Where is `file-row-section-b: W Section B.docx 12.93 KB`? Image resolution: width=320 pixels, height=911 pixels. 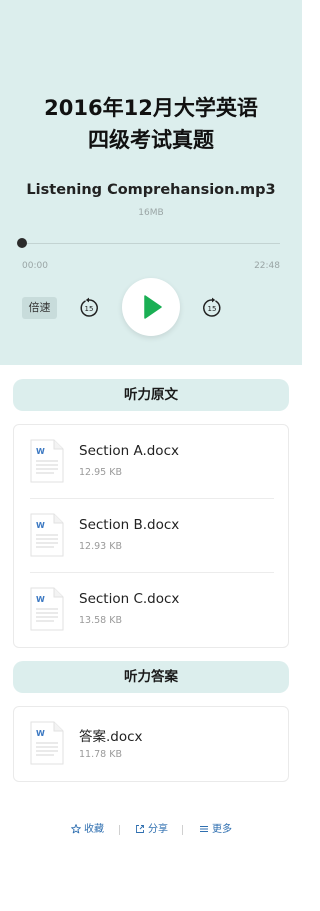
file-row-section-b: W Section B.docx 12.93 KB is located at coordinates (151, 536).